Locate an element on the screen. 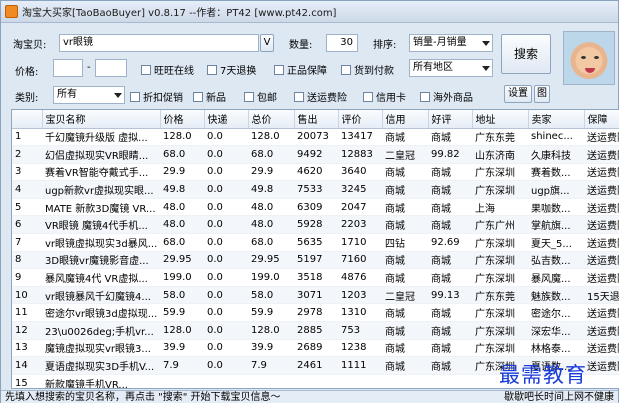 The height and width of the screenshot is (403, 619). table-cell: 2689 is located at coordinates (316, 348).